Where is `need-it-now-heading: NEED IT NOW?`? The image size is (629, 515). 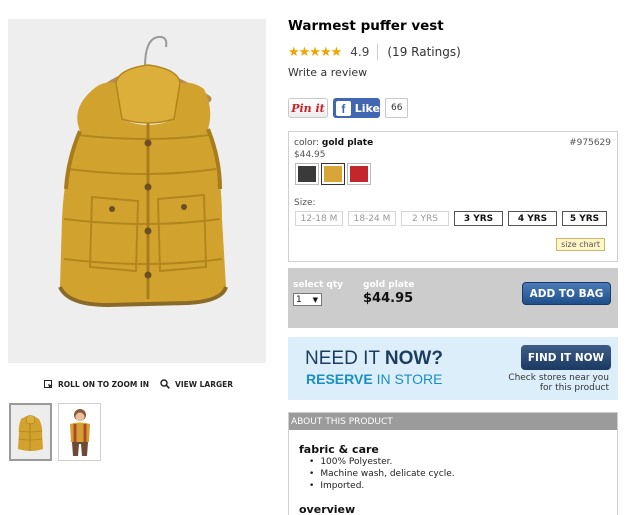
need-it-now-heading: NEED IT NOW? is located at coordinates (374, 359).